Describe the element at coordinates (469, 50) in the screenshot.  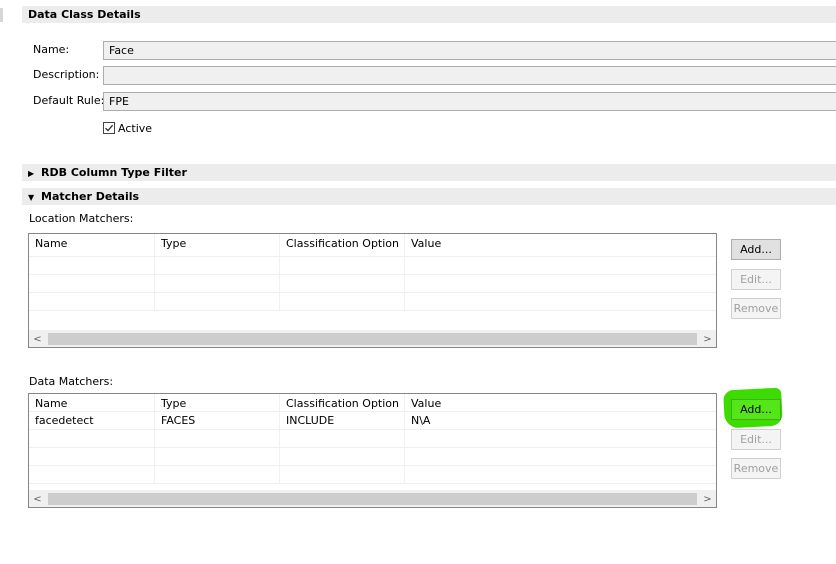
I see `name-field: Face` at that location.